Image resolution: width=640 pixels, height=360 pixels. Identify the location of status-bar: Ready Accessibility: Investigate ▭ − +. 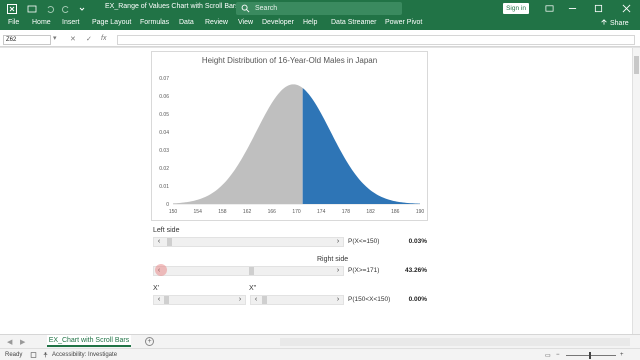
(320, 354).